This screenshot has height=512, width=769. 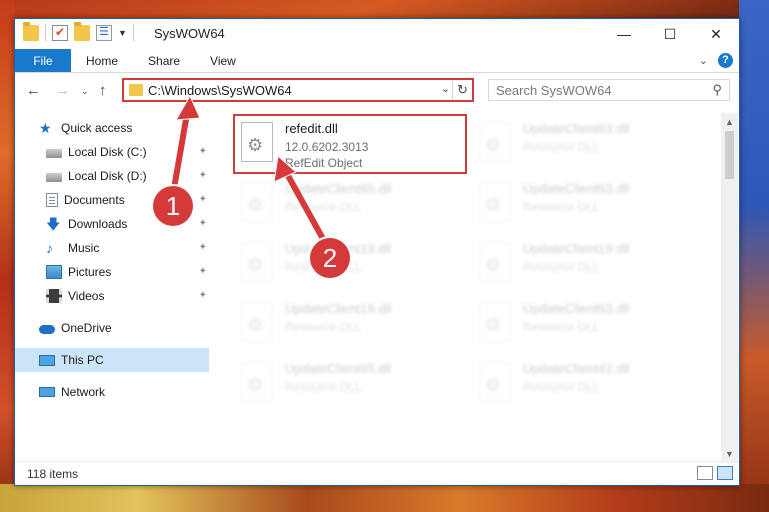 I want to click on arrow-1-head, so click(x=188, y=107).